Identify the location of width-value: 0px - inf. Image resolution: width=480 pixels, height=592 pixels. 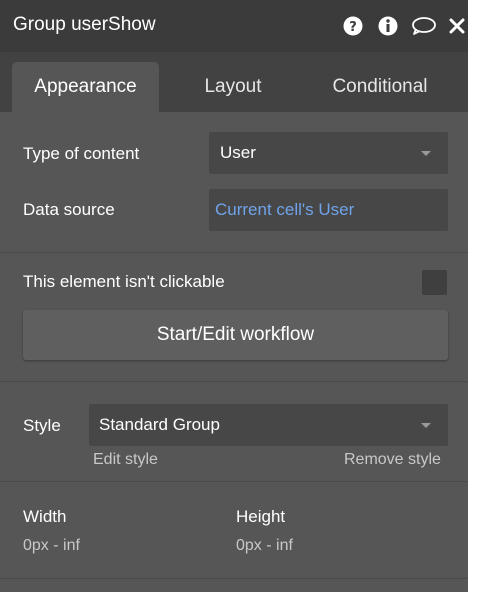
(51, 546).